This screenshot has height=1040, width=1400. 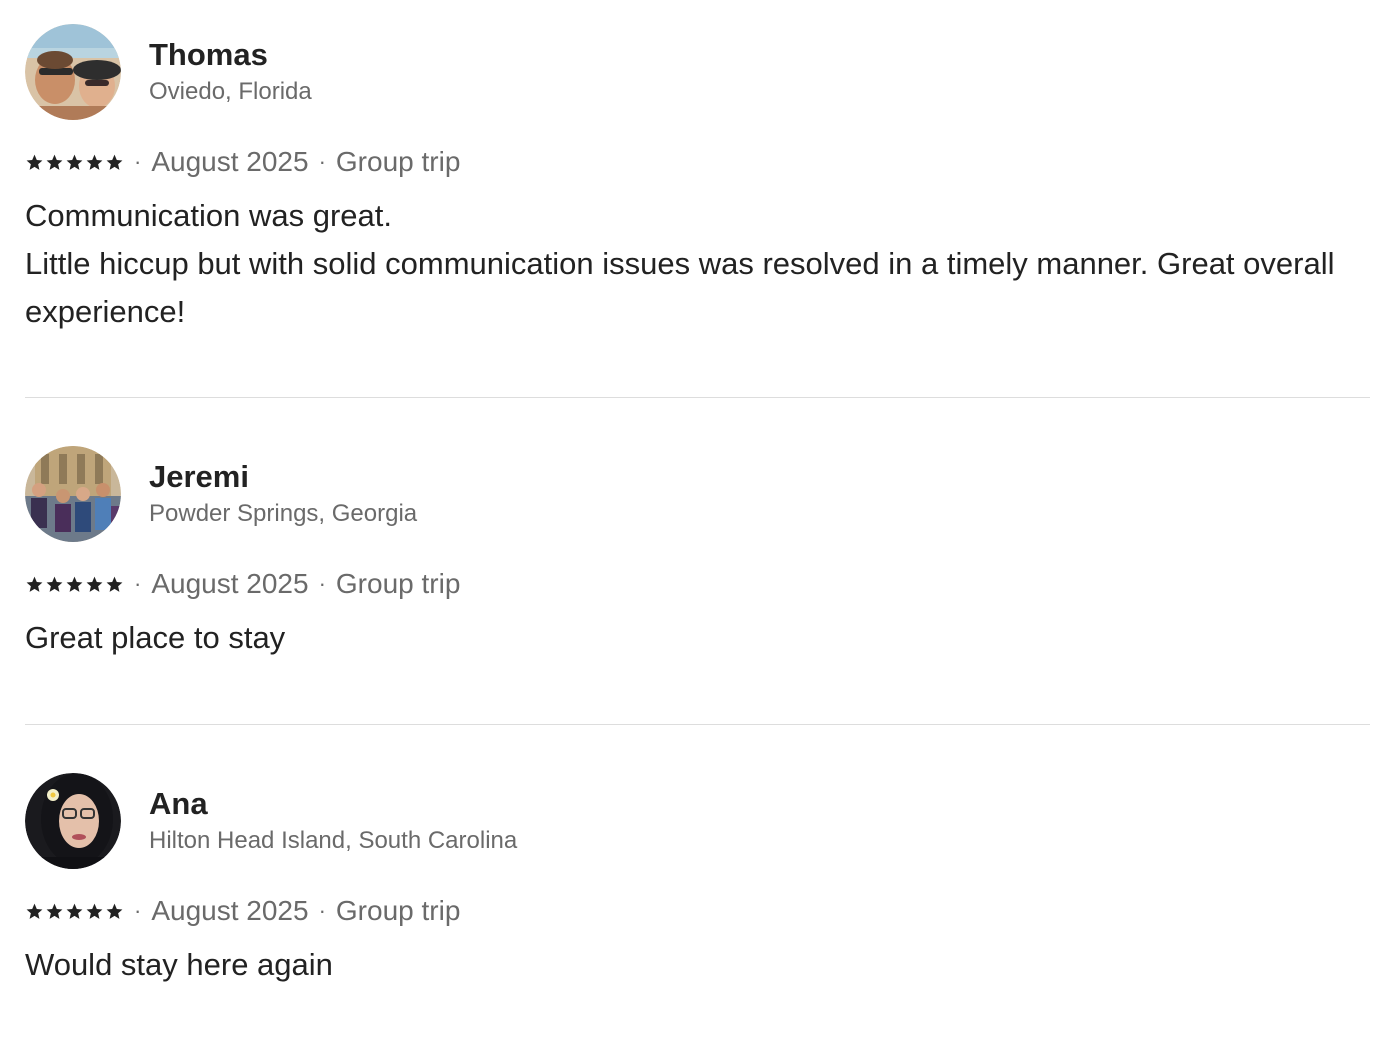 What do you see at coordinates (697, 494) in the screenshot?
I see `reviewer-header: Jeremi Powder Springs, Georgia` at bounding box center [697, 494].